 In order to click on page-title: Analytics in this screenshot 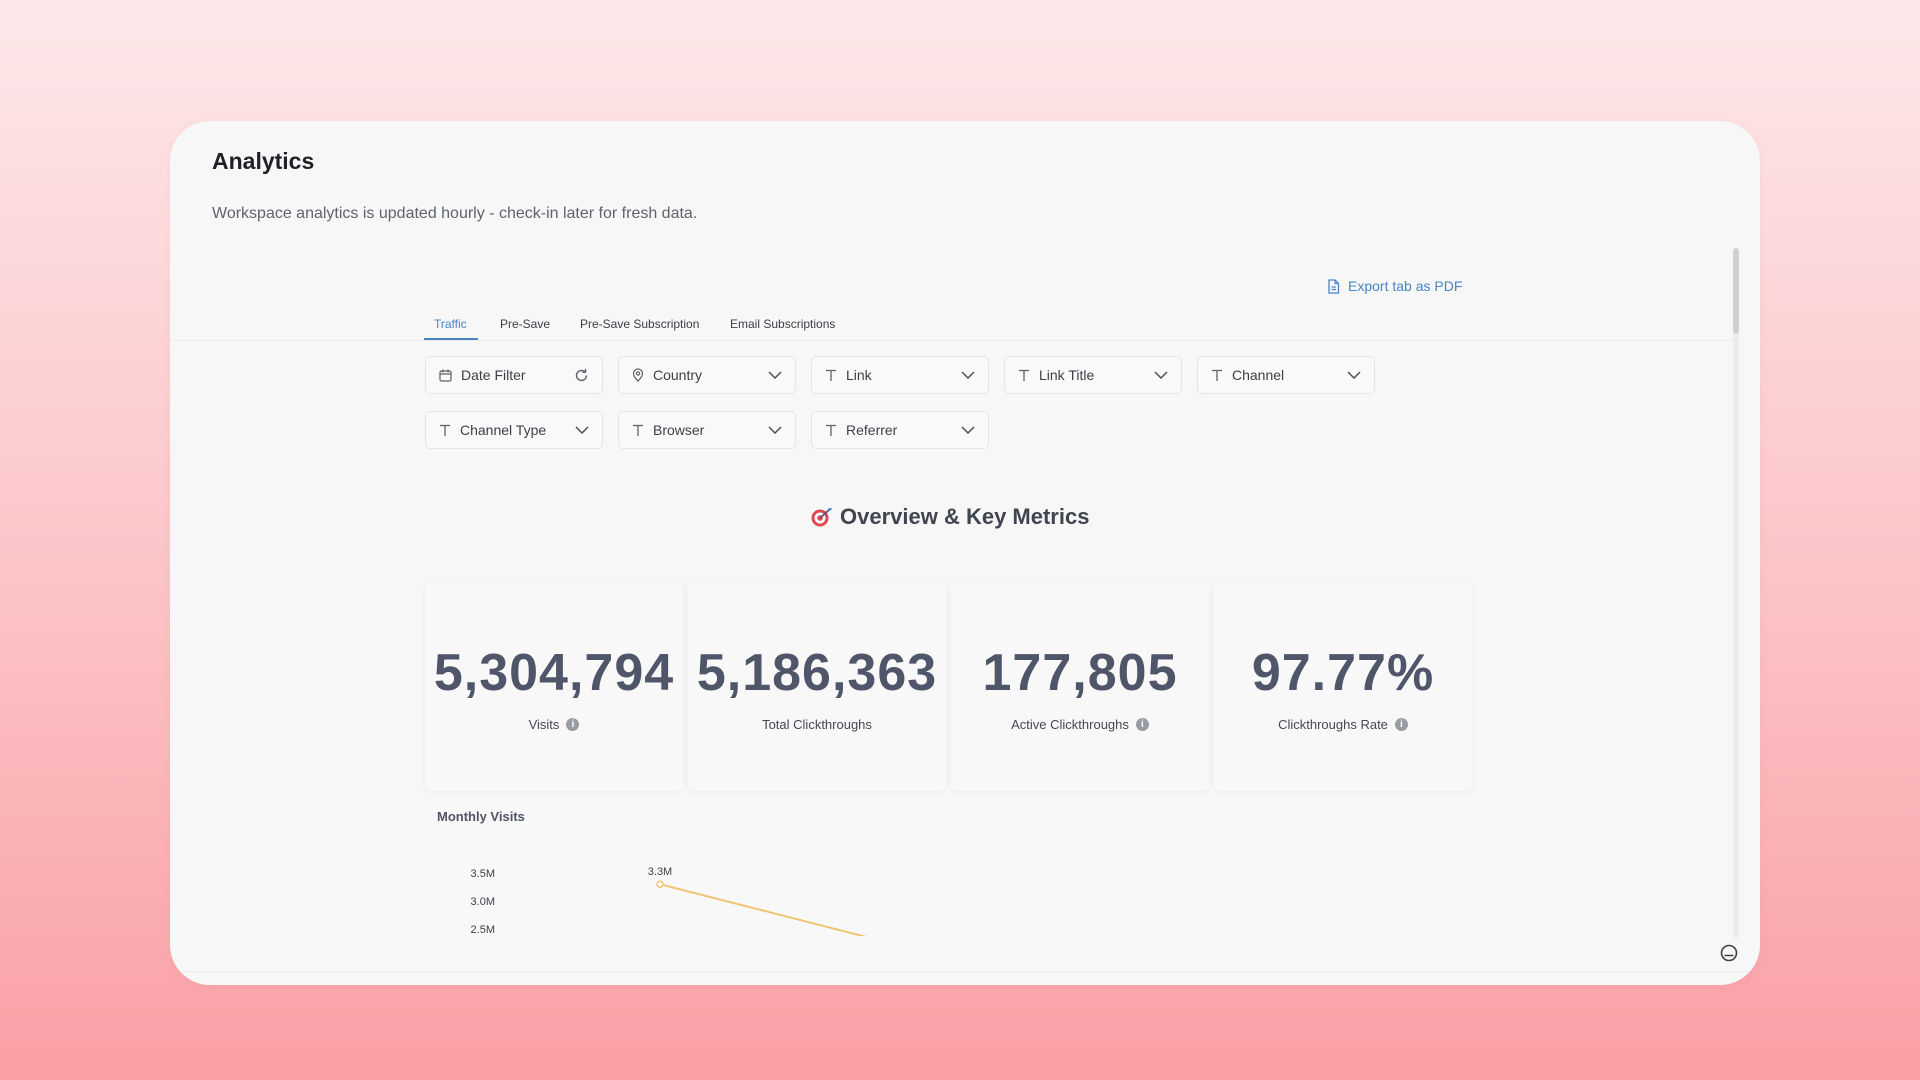, I will do `click(263, 161)`.